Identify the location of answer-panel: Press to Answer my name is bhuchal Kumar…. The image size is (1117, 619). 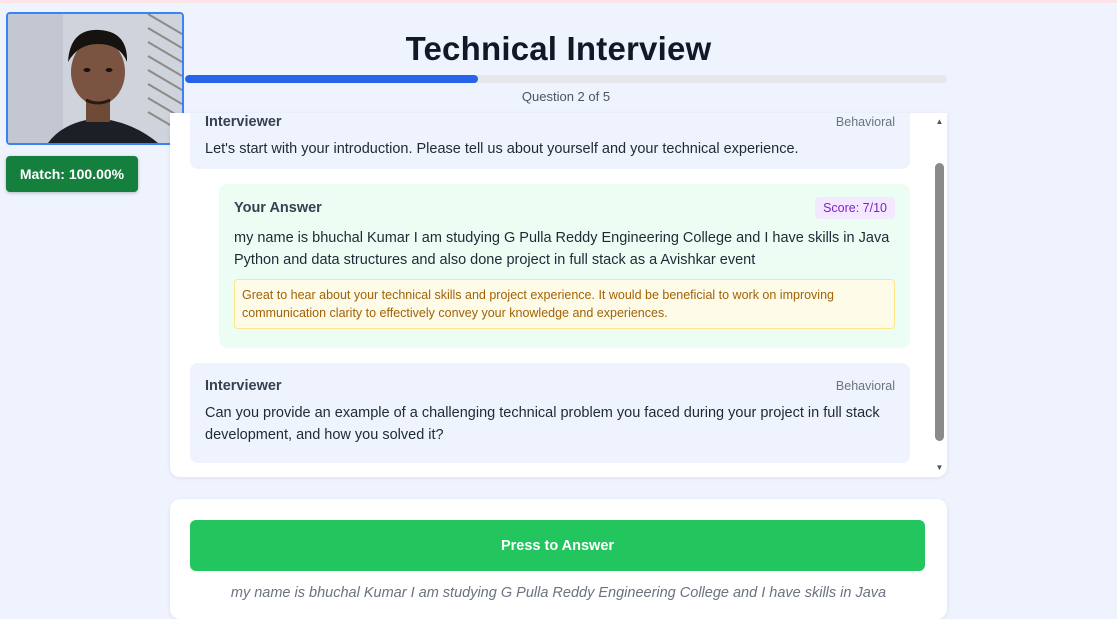
(558, 559).